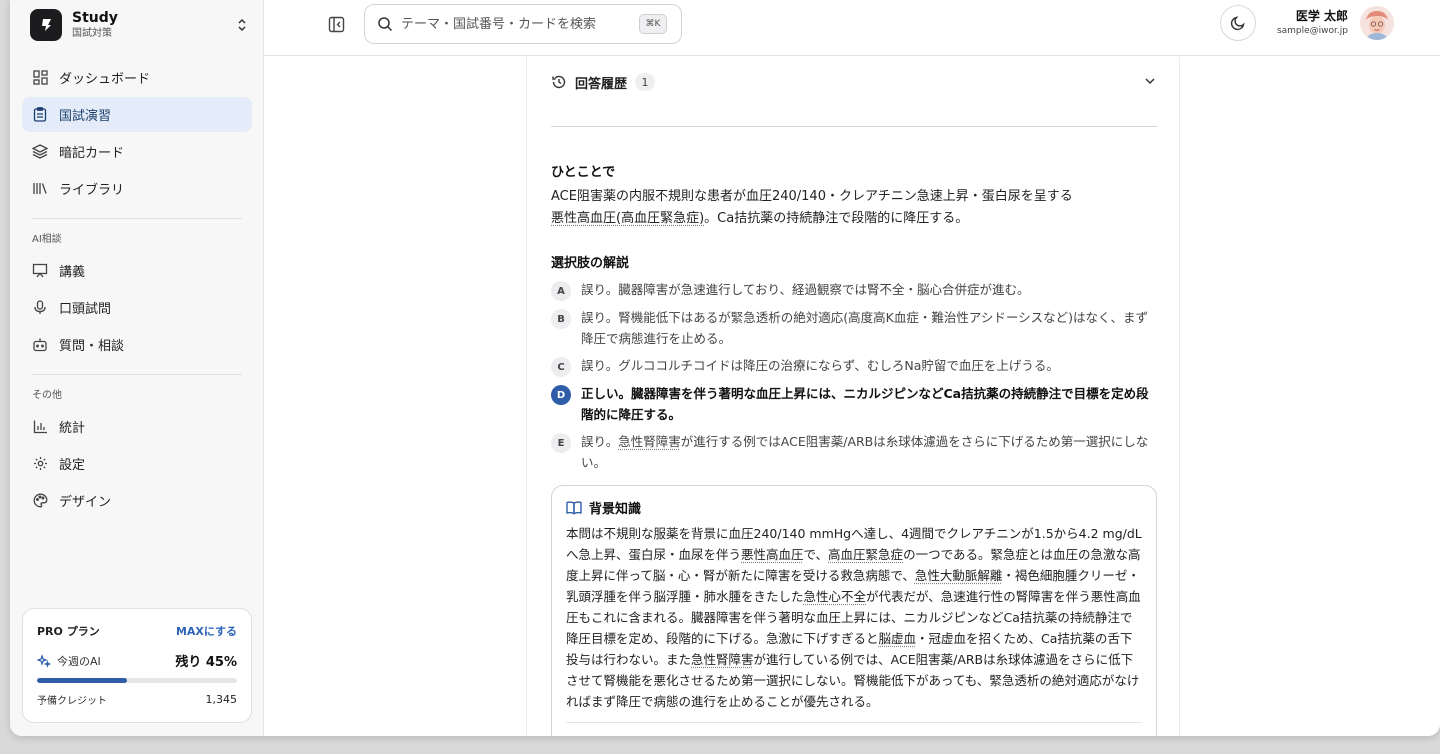 The height and width of the screenshot is (754, 1440). Describe the element at coordinates (72, 272) in the screenshot. I see `sidebar-item-label: 講義` at that location.